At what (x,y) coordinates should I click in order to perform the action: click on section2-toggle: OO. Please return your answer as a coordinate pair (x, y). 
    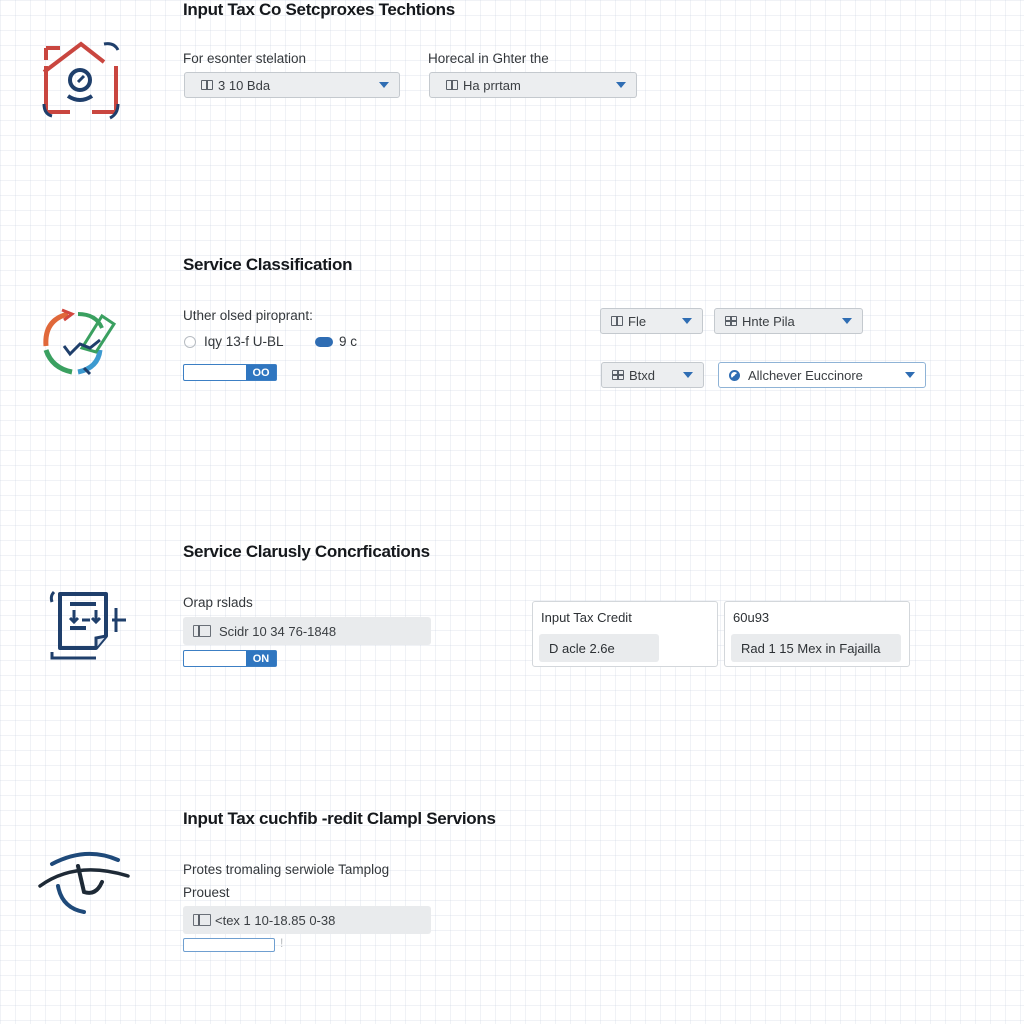
    Looking at the image, I should click on (230, 372).